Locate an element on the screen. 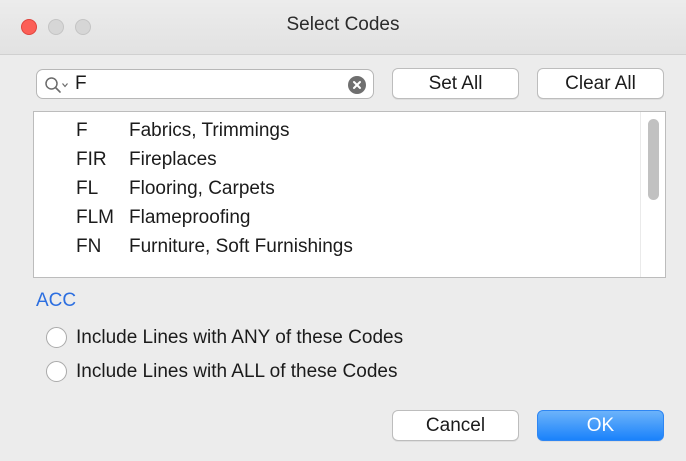 The image size is (686, 461). list-item: FN Furniture, Soft Furnishings is located at coordinates (334, 248).